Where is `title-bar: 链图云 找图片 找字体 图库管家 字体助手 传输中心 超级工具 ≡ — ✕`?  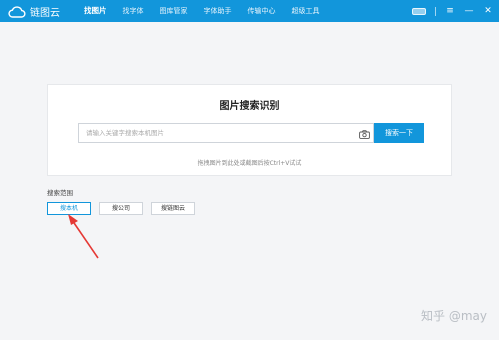 title-bar: 链图云 找图片 找字体 图库管家 字体助手 传输中心 超级工具 ≡ — ✕ is located at coordinates (249, 11).